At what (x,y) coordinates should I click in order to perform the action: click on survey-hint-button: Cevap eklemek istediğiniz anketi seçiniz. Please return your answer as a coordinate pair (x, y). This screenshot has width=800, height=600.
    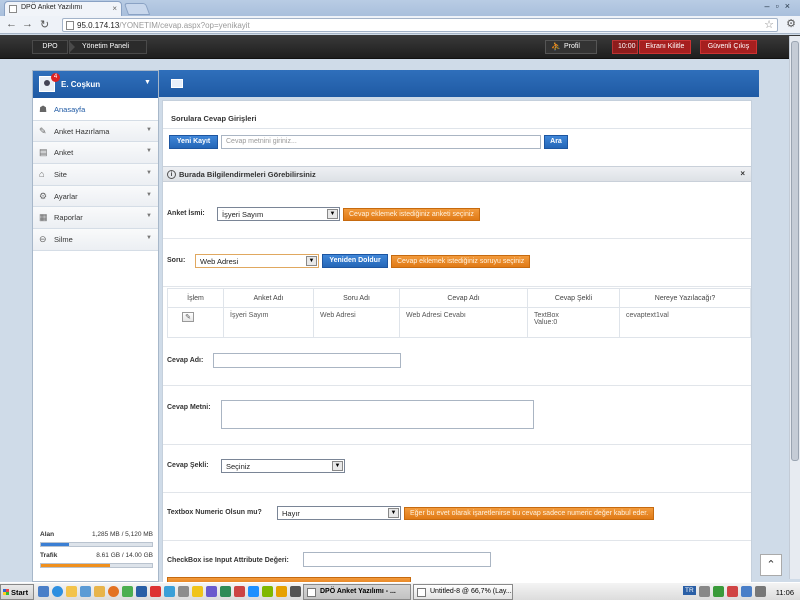
    Looking at the image, I should click on (411, 214).